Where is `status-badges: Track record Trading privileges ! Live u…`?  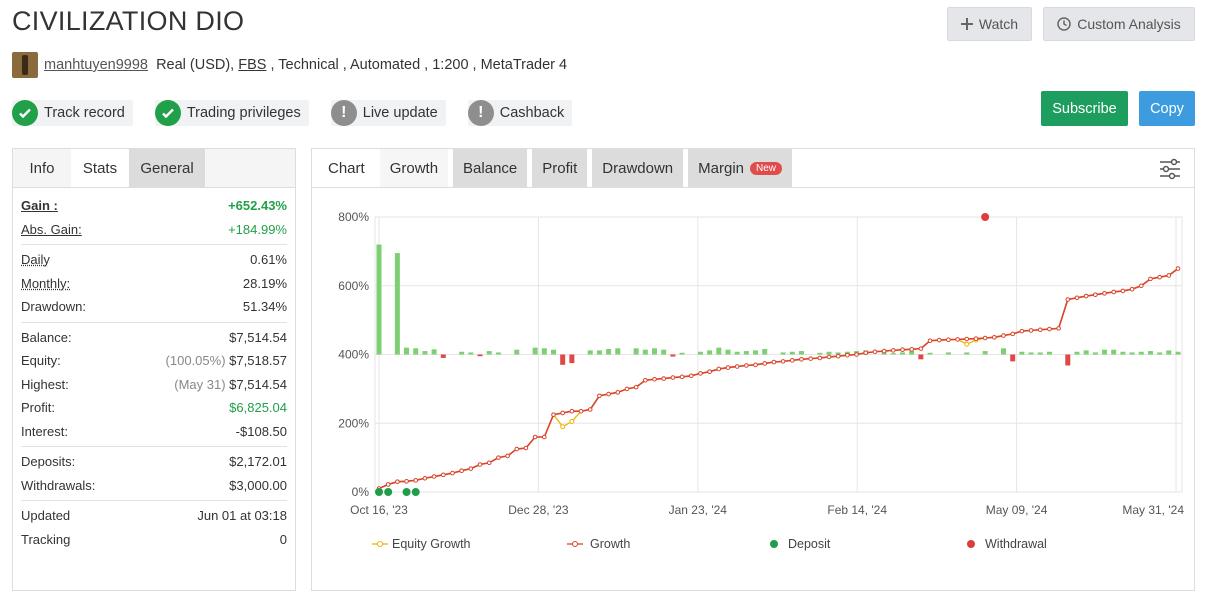 status-badges: Track record Trading privileges ! Live u… is located at coordinates (303, 113).